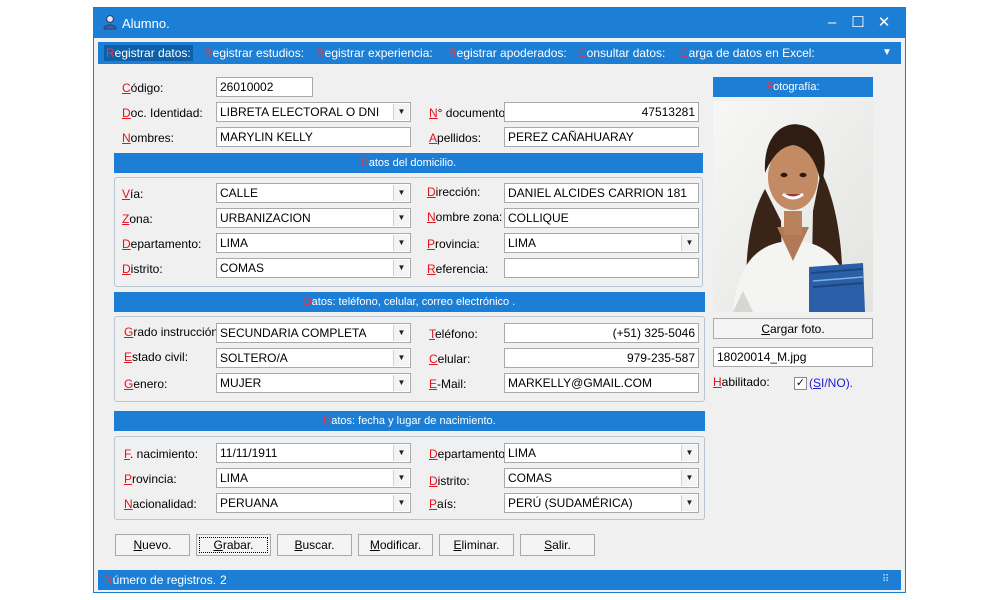 Image resolution: width=1000 pixels, height=600 pixels. What do you see at coordinates (173, 332) in the screenshot?
I see `grado-instruccion-label: Grado instrucción:` at bounding box center [173, 332].